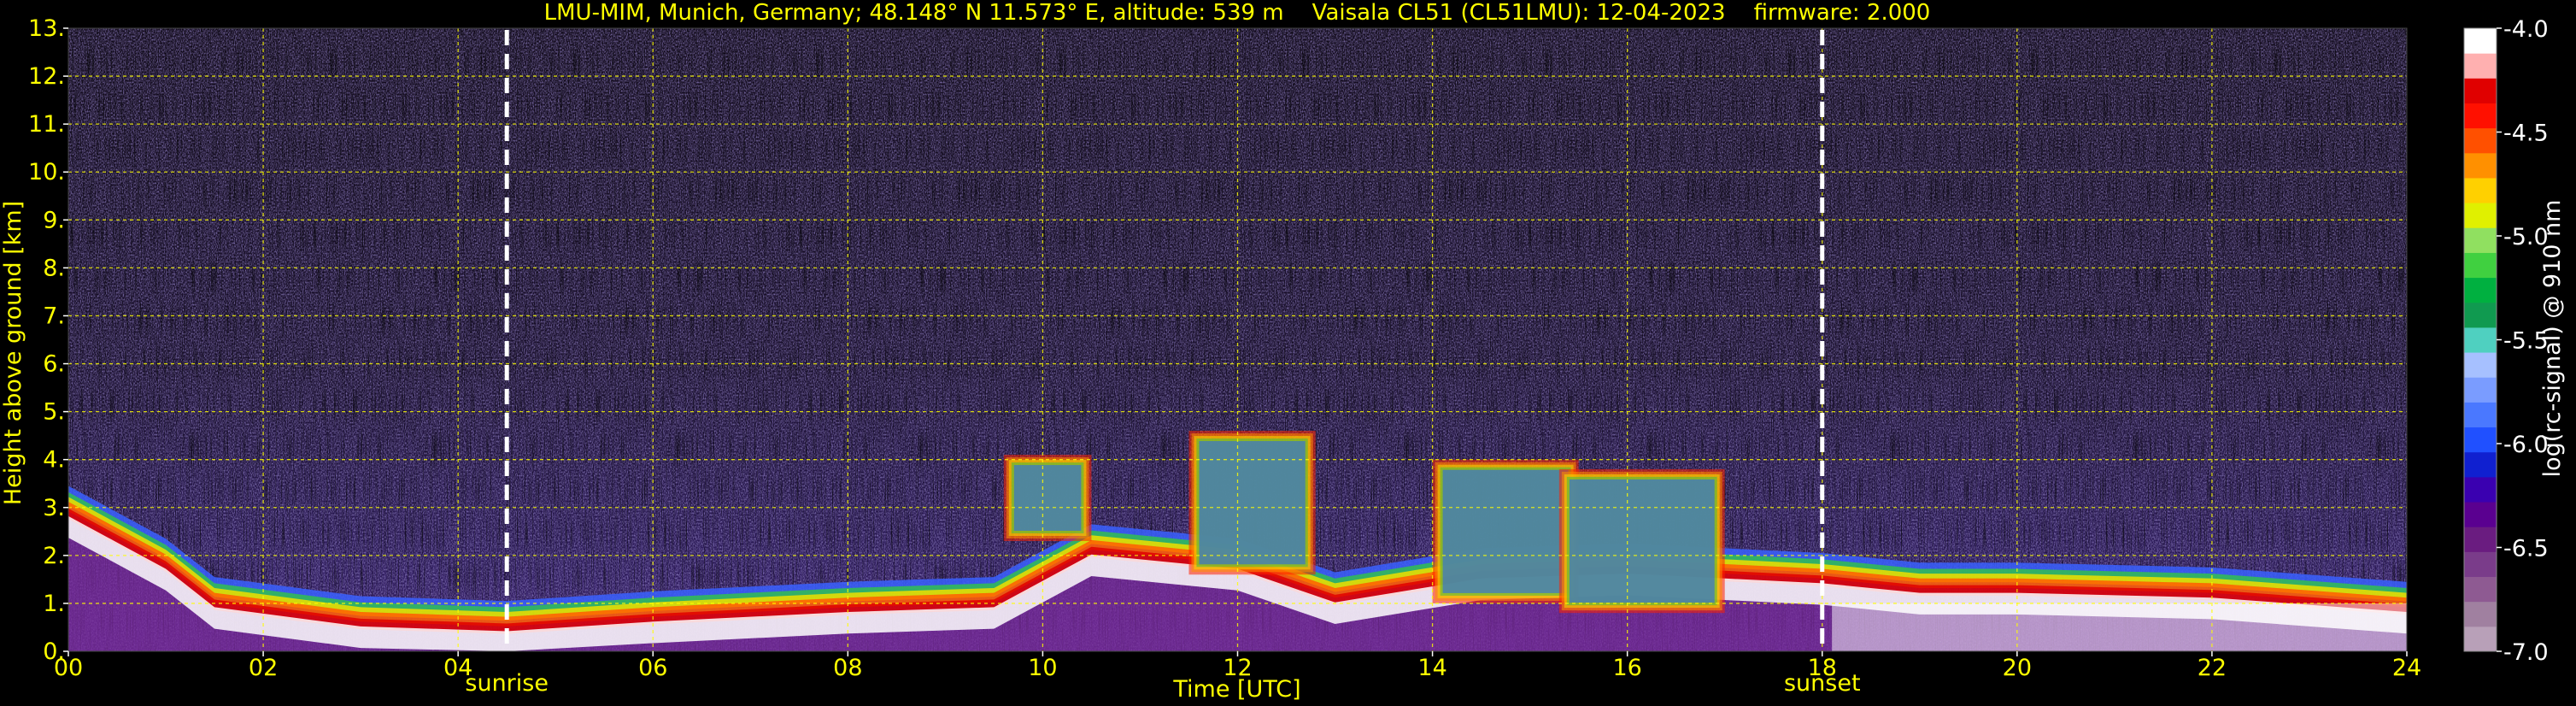 This screenshot has height=706, width=2576. I want to click on y-tick-label: 10., so click(46, 172).